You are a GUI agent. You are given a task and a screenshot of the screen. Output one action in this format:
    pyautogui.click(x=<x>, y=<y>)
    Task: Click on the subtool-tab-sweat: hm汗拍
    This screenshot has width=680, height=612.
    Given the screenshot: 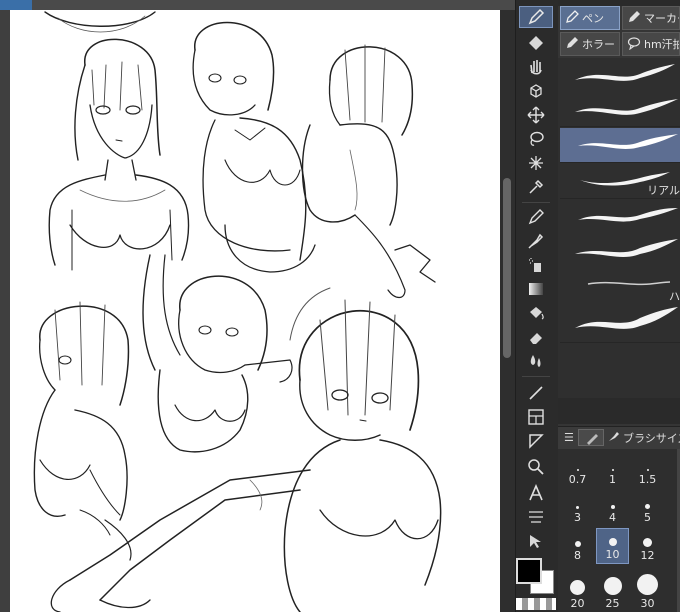 What is the action you would take?
    pyautogui.click(x=651, y=44)
    